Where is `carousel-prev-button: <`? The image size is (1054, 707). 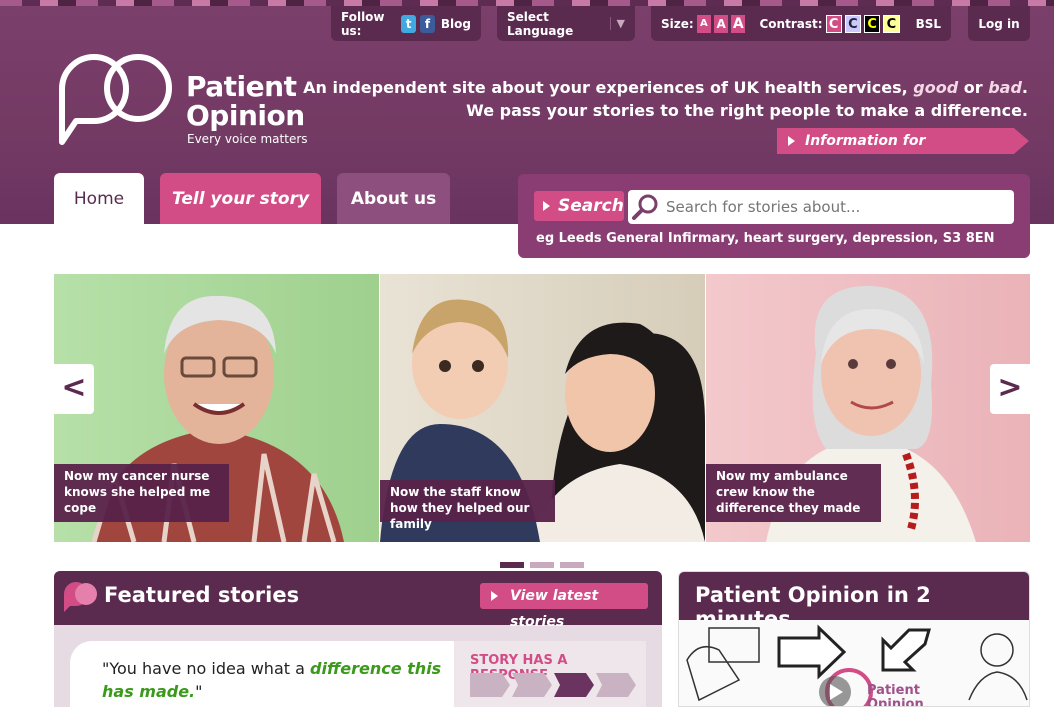
carousel-prev-button: < is located at coordinates (74, 389).